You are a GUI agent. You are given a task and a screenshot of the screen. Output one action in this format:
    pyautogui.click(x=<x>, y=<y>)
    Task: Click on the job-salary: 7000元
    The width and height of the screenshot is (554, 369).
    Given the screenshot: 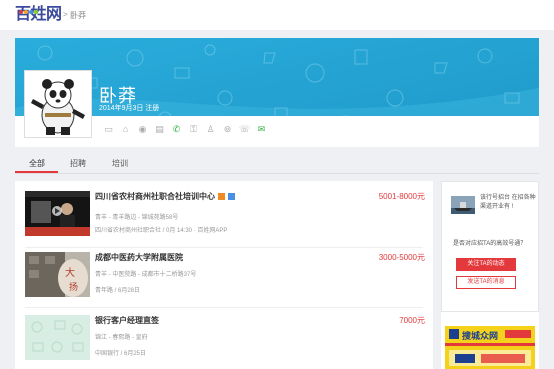 What is the action you would take?
    pyautogui.click(x=412, y=320)
    